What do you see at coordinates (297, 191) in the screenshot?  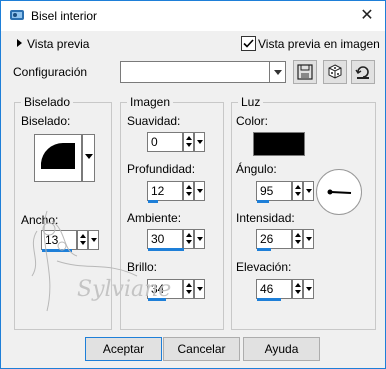 I see `angle-up-down-icon` at bounding box center [297, 191].